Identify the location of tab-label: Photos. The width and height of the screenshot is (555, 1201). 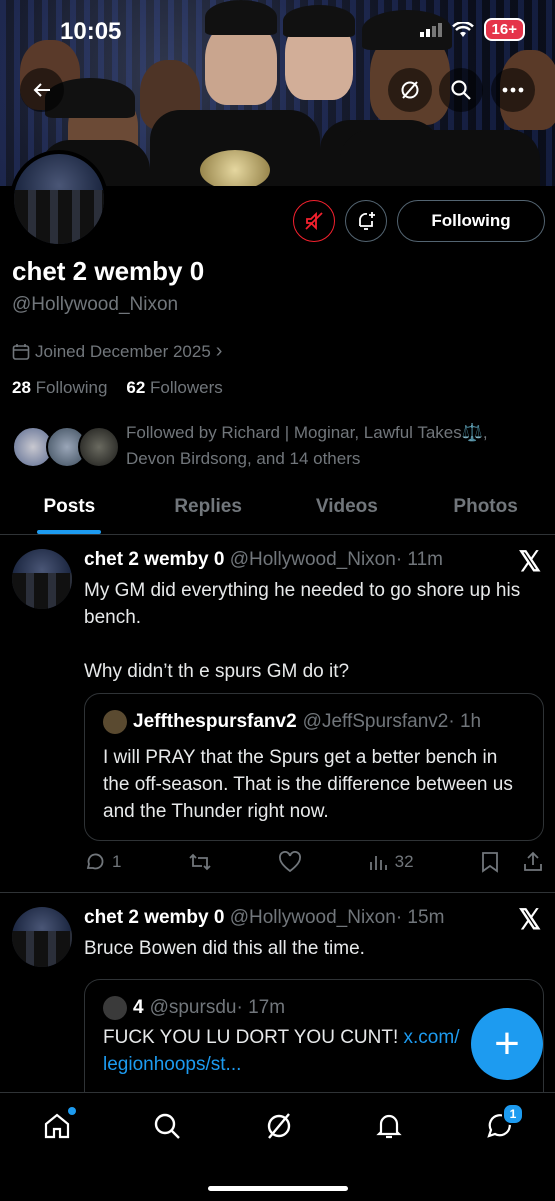
(485, 506).